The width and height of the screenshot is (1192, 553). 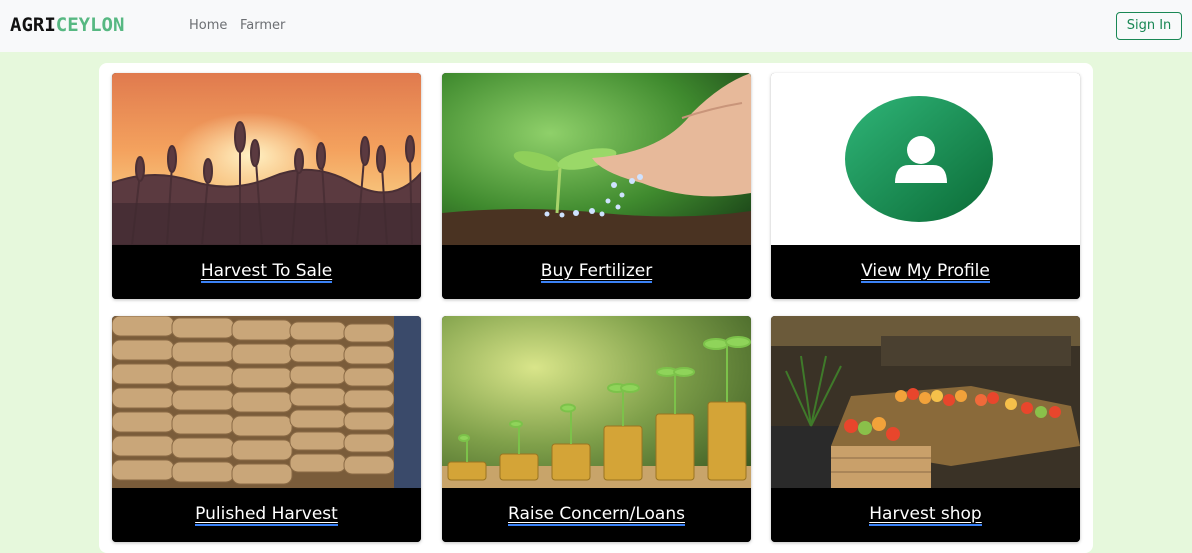 I want to click on harvest-to-sale-link: Harvest To Sale, so click(x=266, y=272).